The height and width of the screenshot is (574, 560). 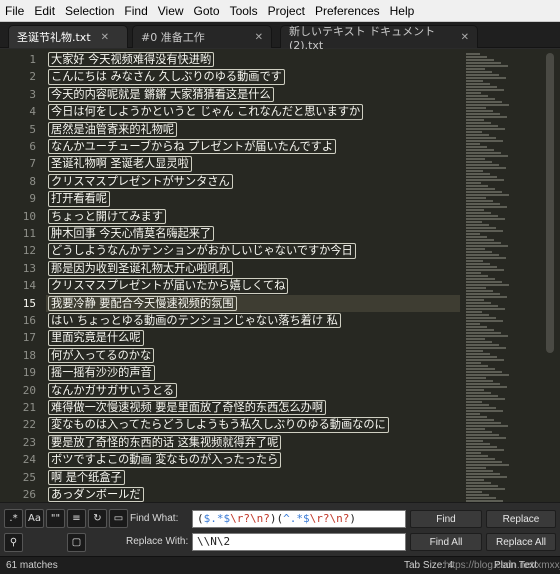 What do you see at coordinates (299, 519) in the screenshot?
I see `find-what-input: ($.*$\r?\n?)(^.*$\r?\n?)` at bounding box center [299, 519].